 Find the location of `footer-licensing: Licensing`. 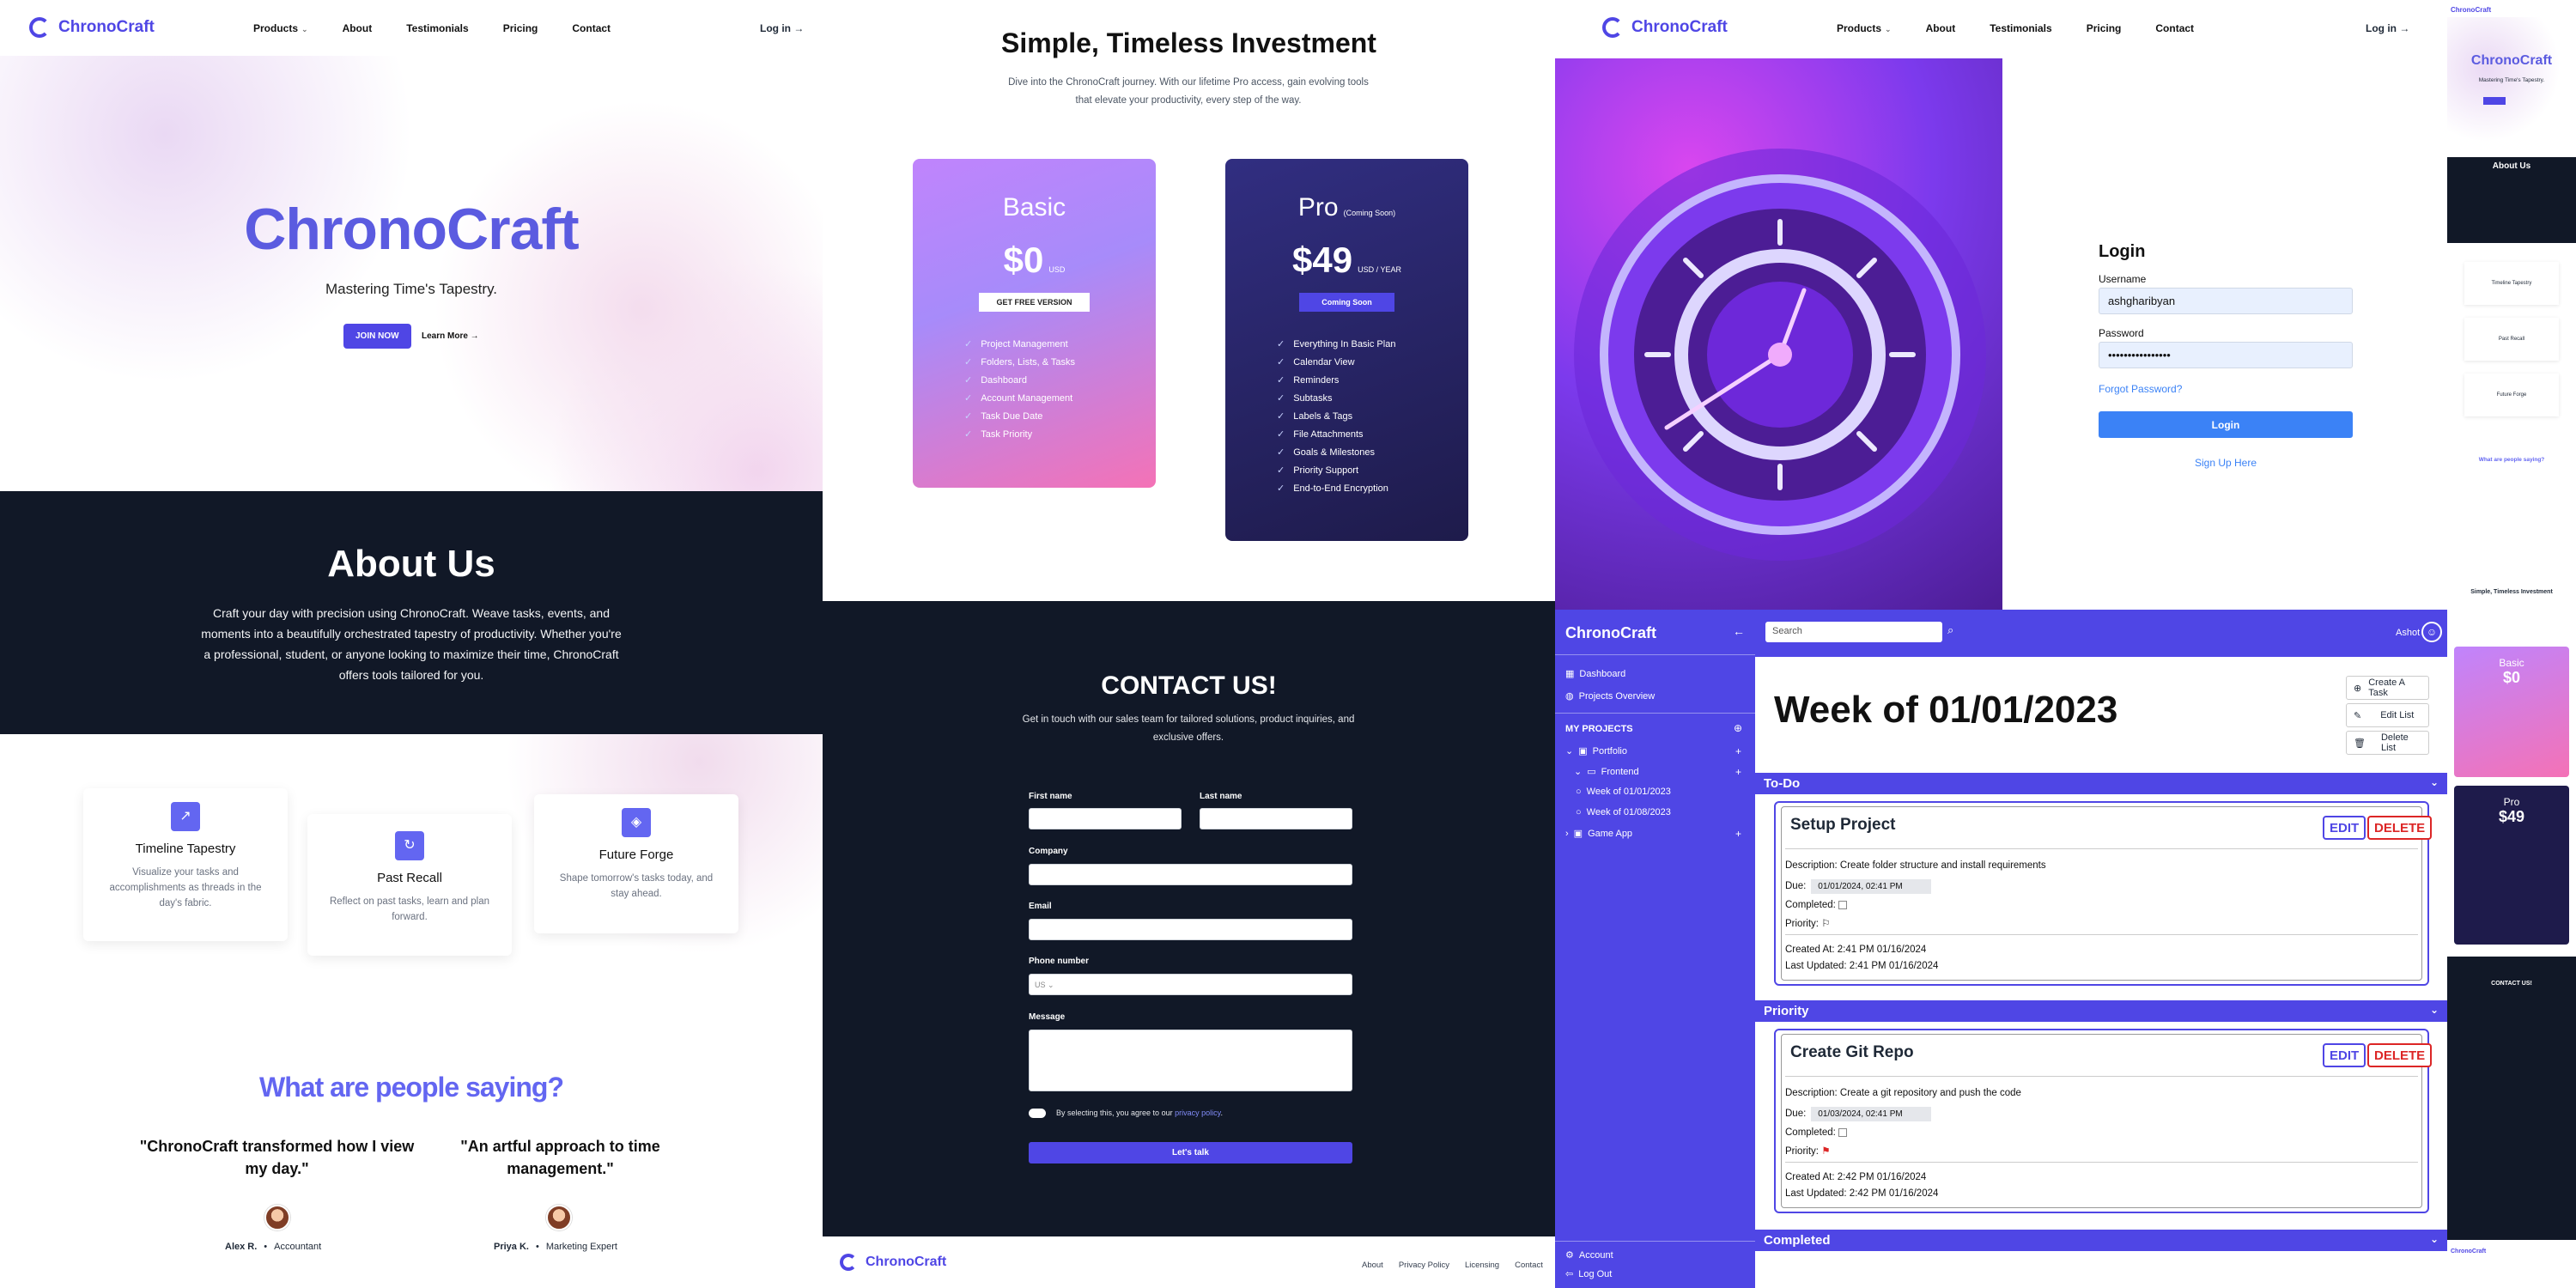

footer-licensing: Licensing is located at coordinates (1482, 1265).